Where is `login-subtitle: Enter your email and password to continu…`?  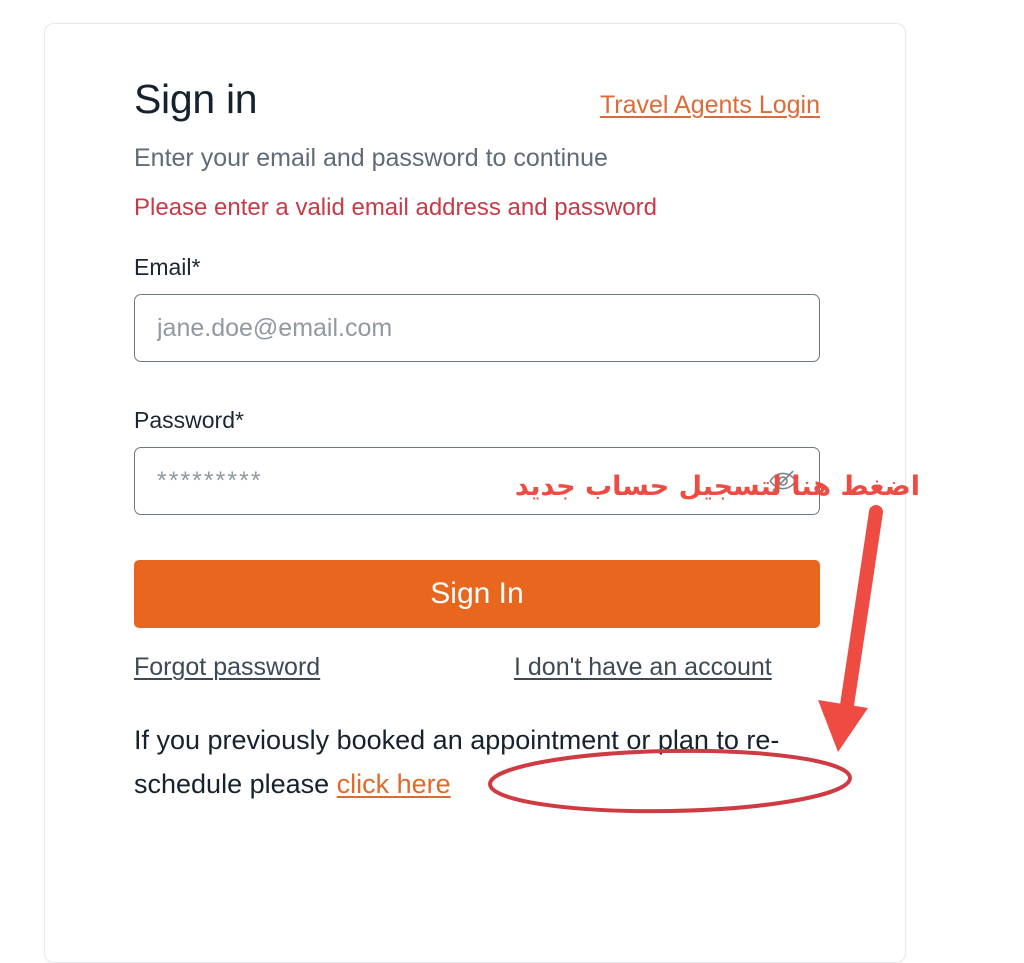 login-subtitle: Enter your email and password to continu… is located at coordinates (371, 158).